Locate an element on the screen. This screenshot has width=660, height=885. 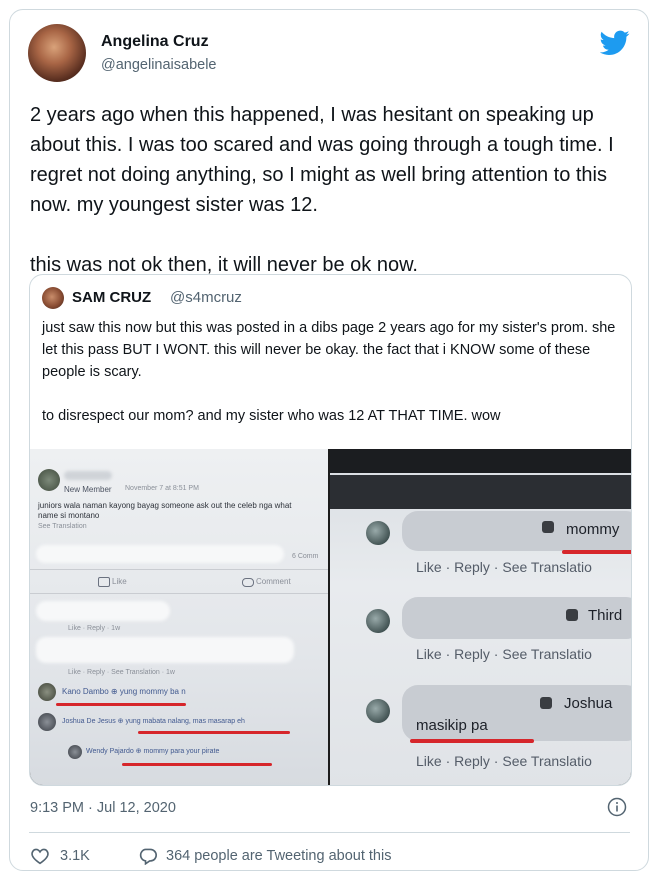
photo-top-edge is located at coordinates (480, 461).